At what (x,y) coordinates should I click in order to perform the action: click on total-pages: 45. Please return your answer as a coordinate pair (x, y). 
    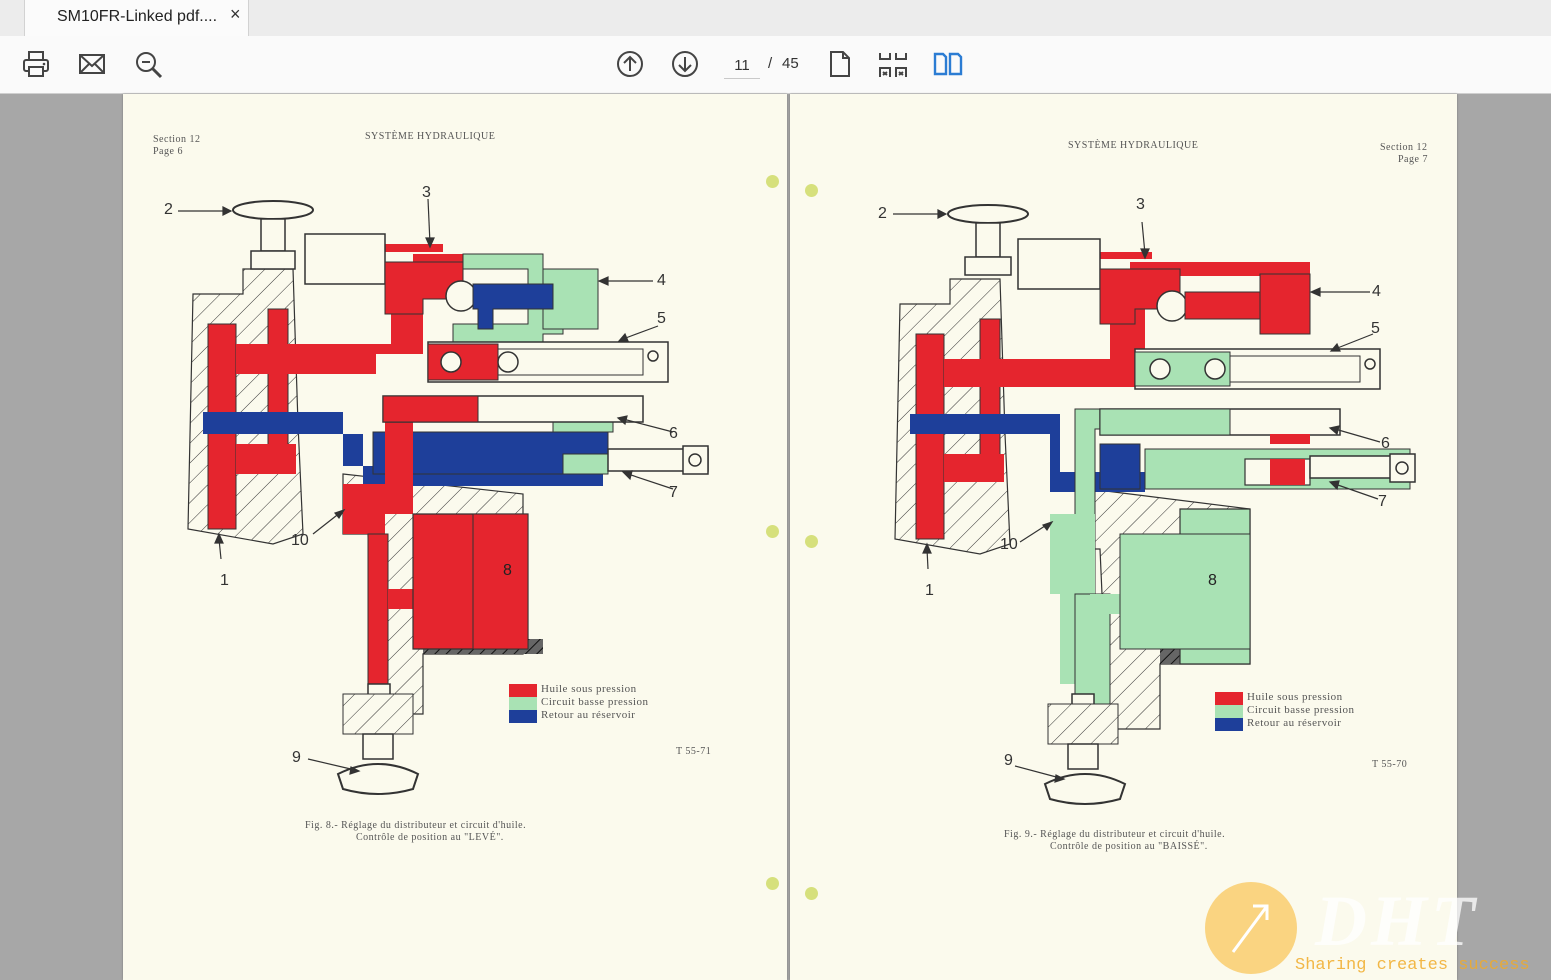
    Looking at the image, I should click on (790, 63).